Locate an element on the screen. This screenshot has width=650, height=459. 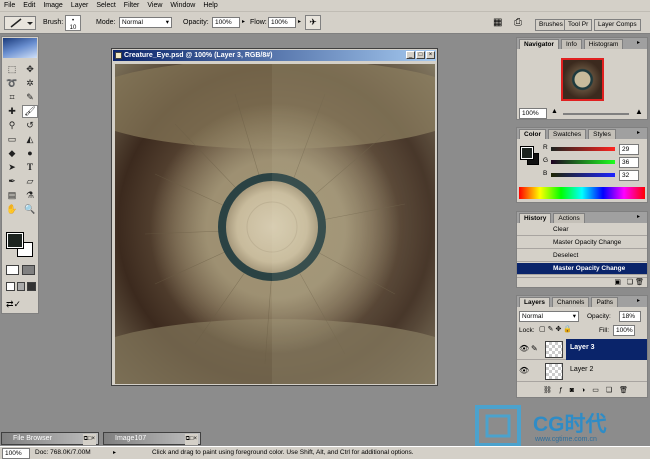
print-icon: ⎙ is located at coordinates (520, 22).